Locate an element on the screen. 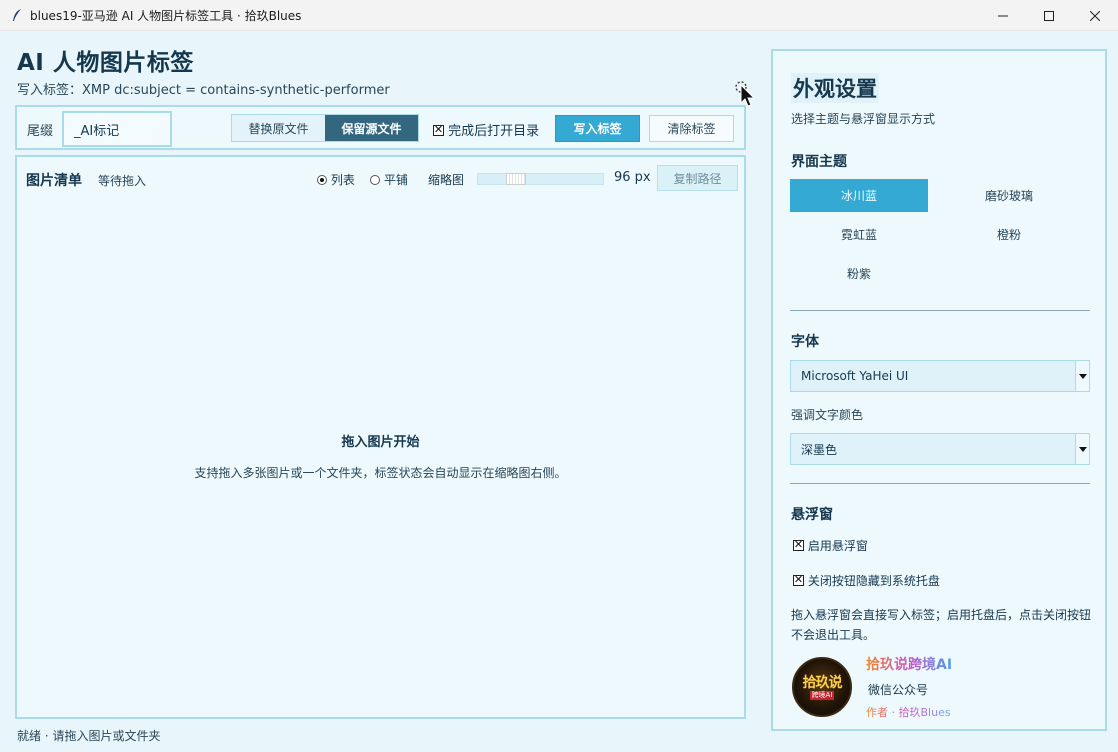 The width and height of the screenshot is (1118, 752). title-bar: blues19-亚马逊 AI 人物图片标签工具 · 拾玖Blues is located at coordinates (559, 15).